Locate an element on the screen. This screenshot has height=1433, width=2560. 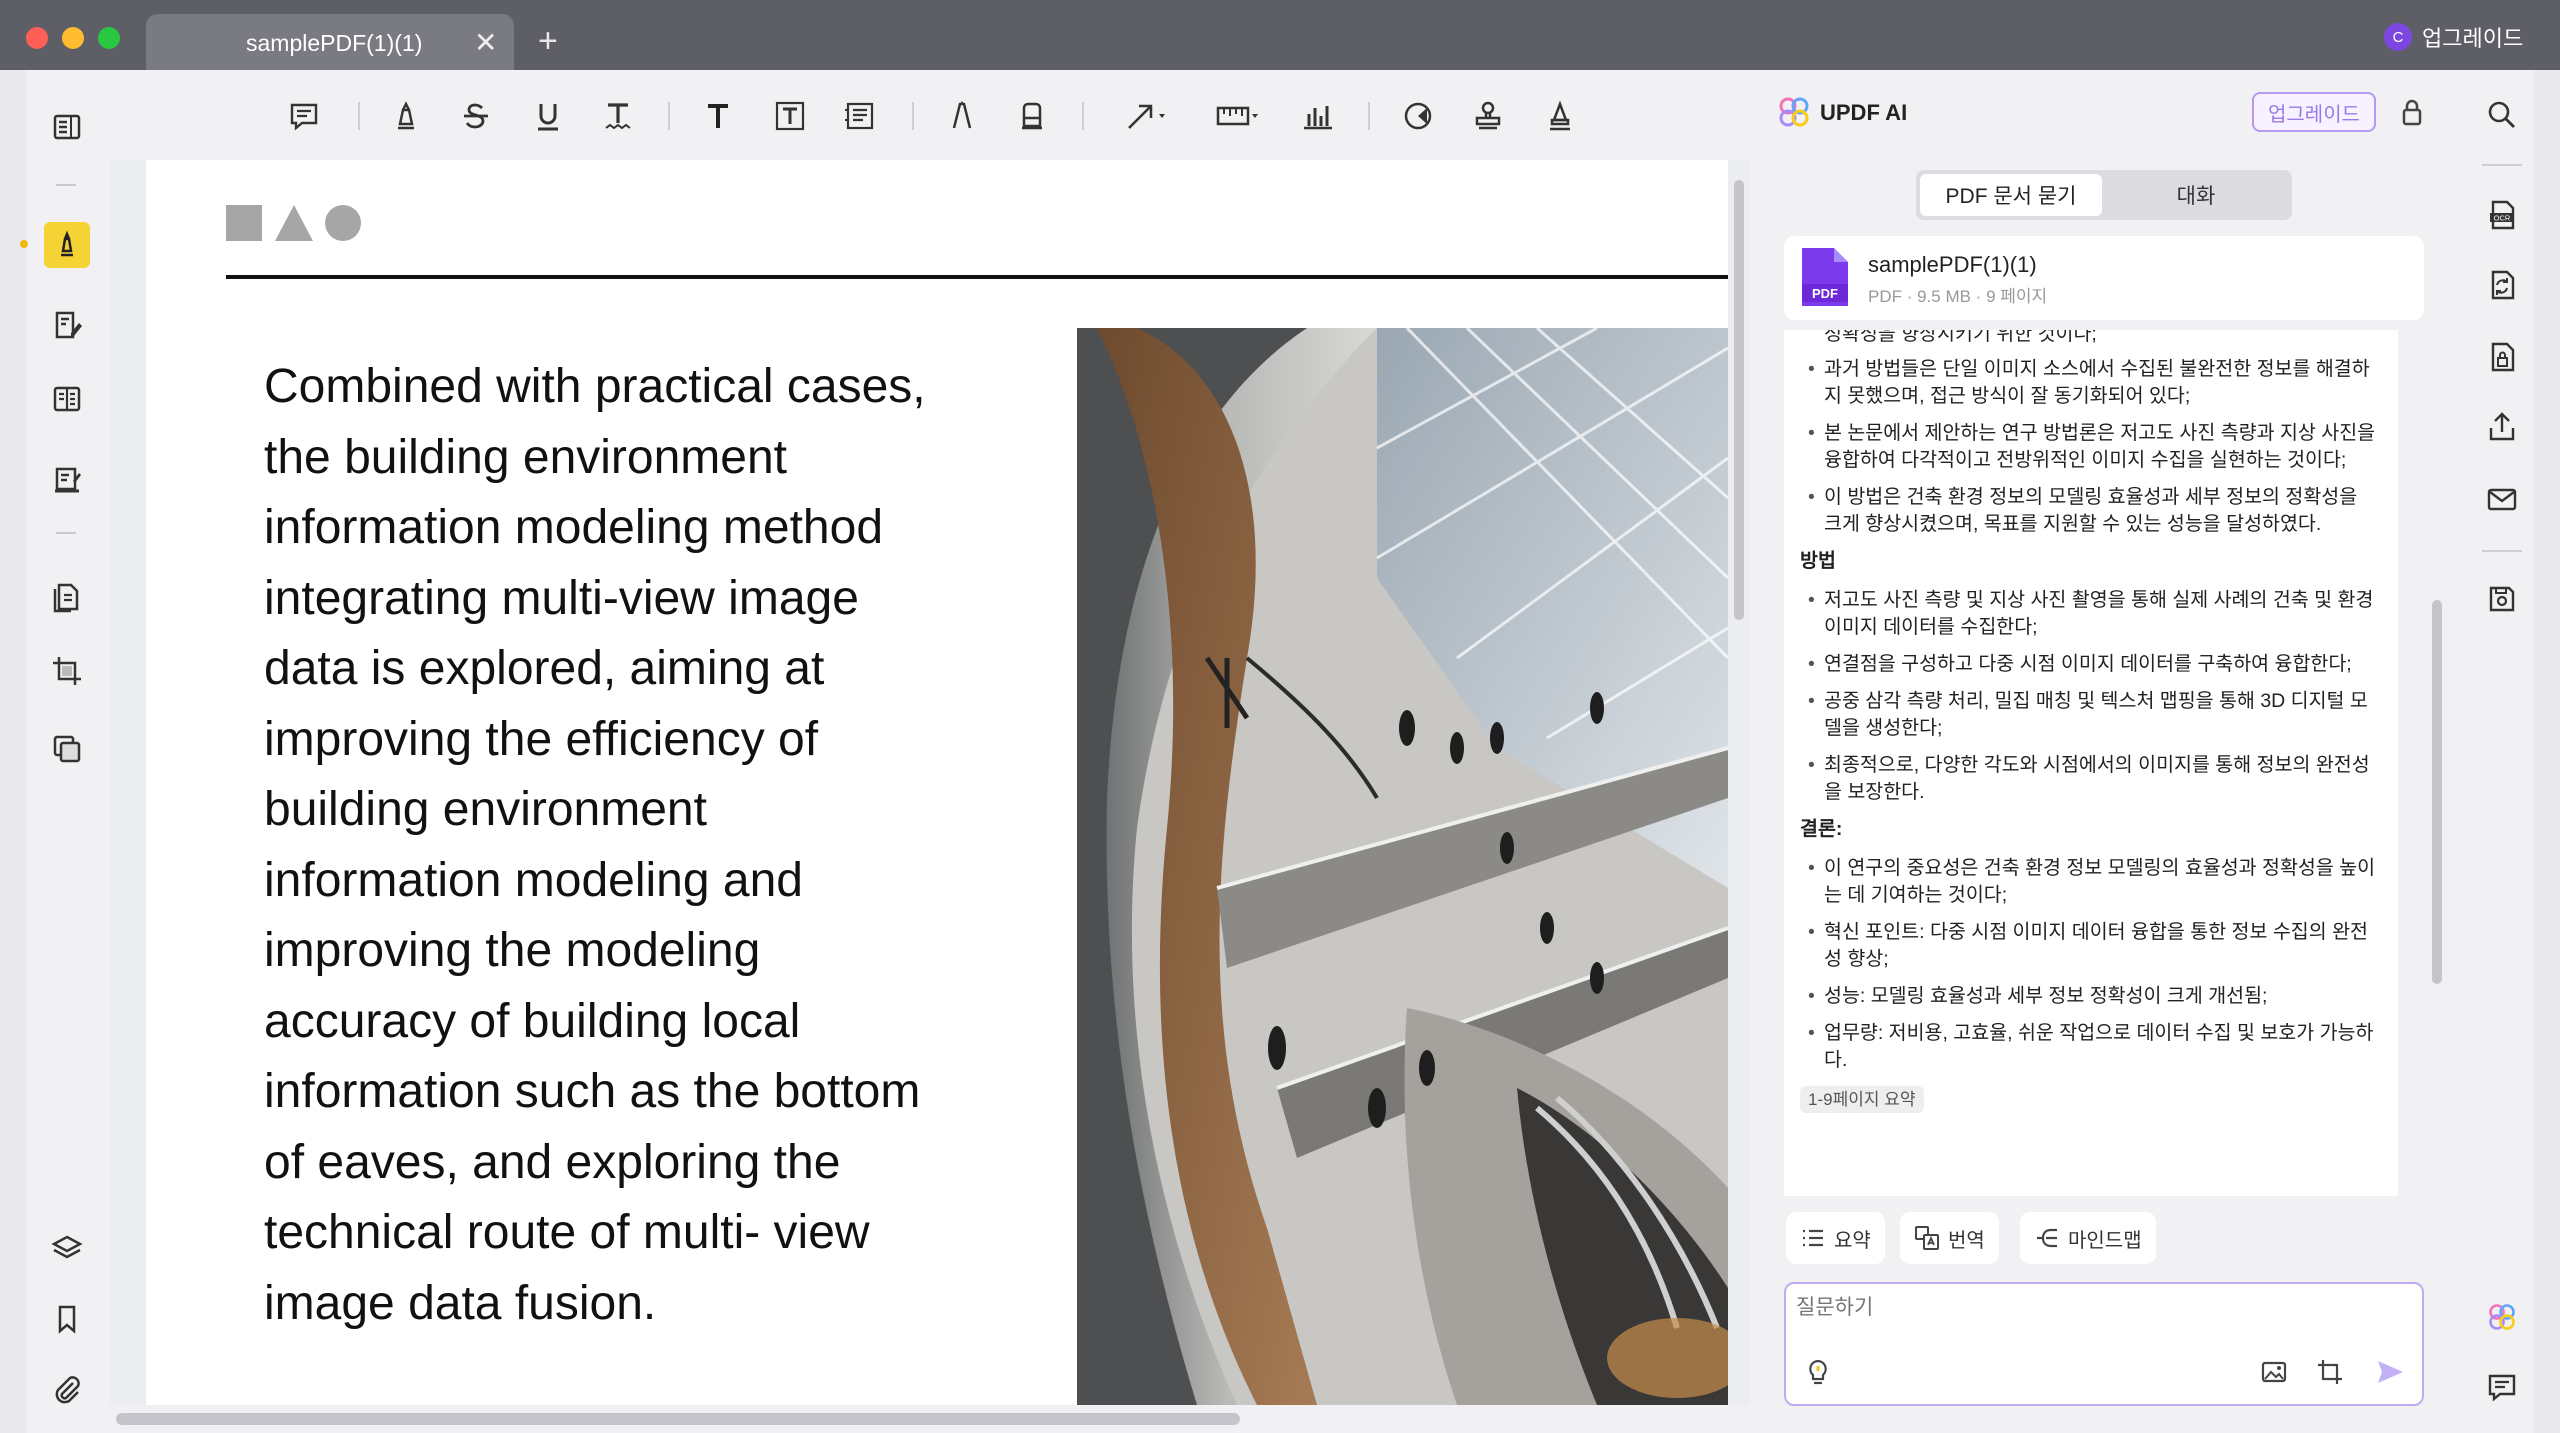
list-item: 연결점을 구성하고 다중 시점 이미지 데이터를 구축하여 융합한다; is located at coordinates (2089, 664).